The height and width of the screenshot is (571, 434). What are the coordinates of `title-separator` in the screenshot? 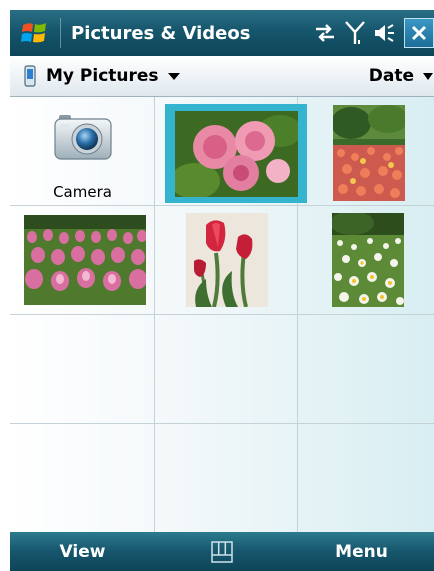 It's located at (60, 33).